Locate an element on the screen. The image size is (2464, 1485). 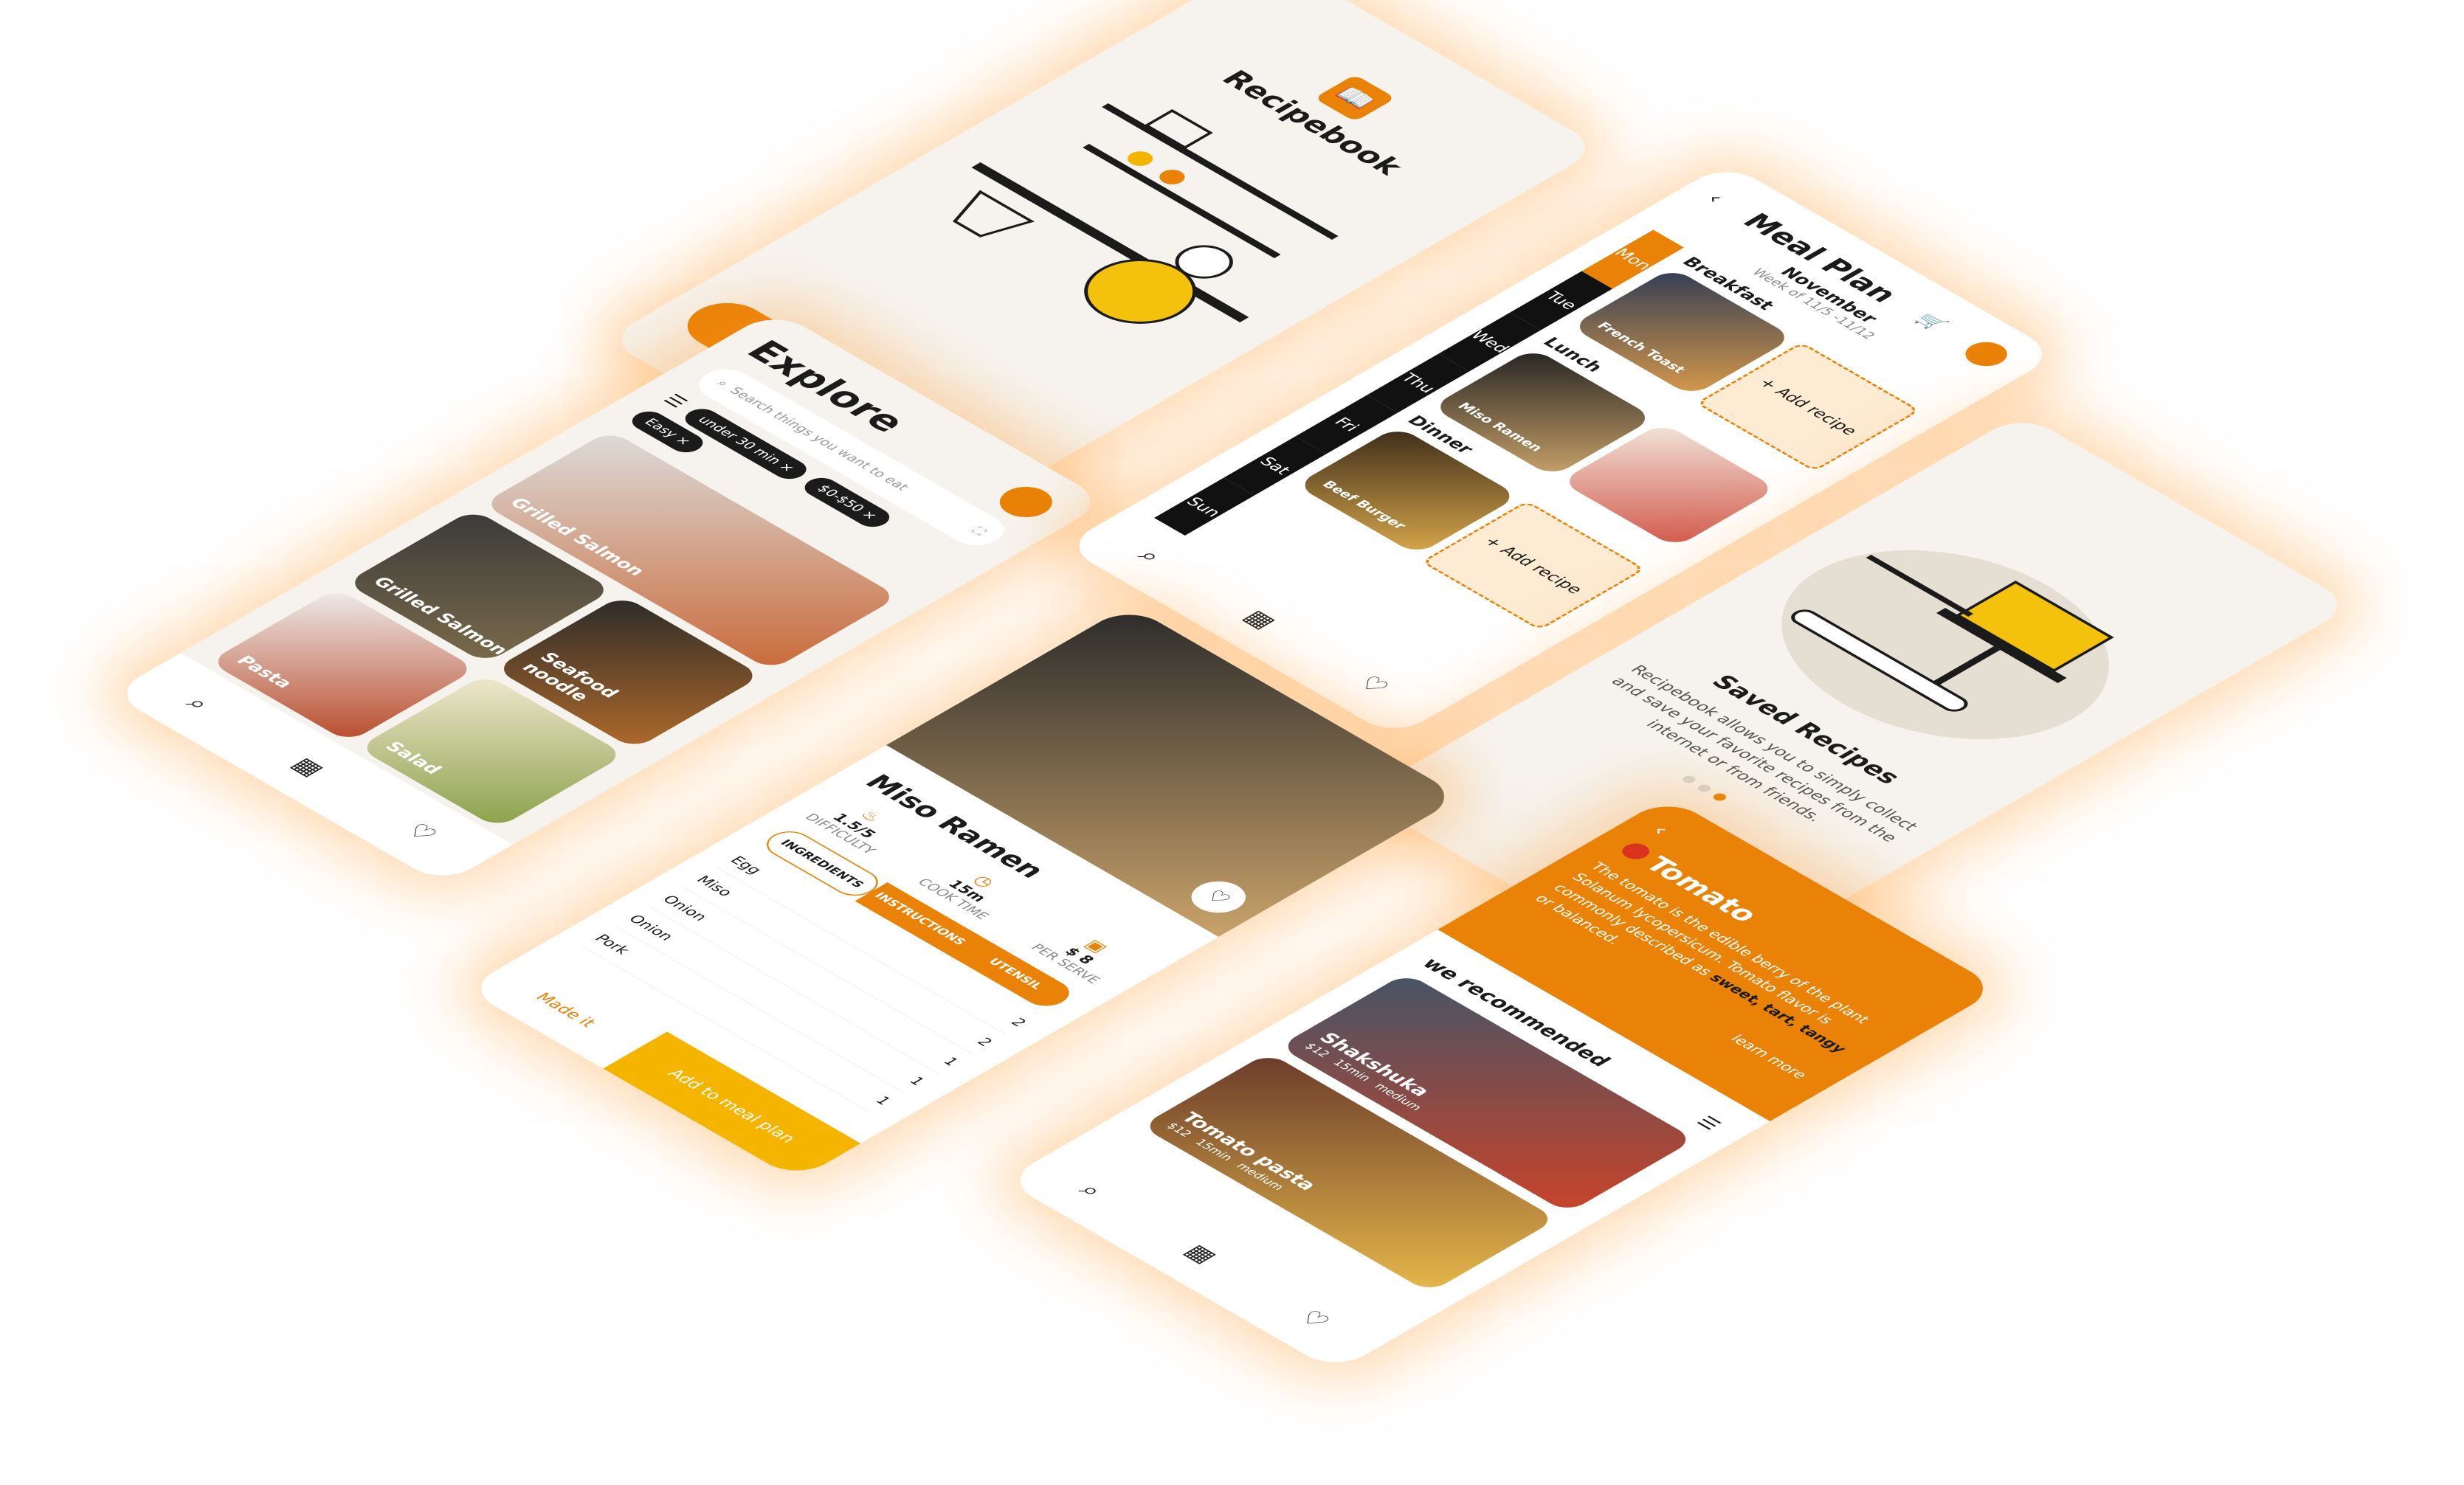
meal-card-title: Beef Burger is located at coordinates (1364, 505).